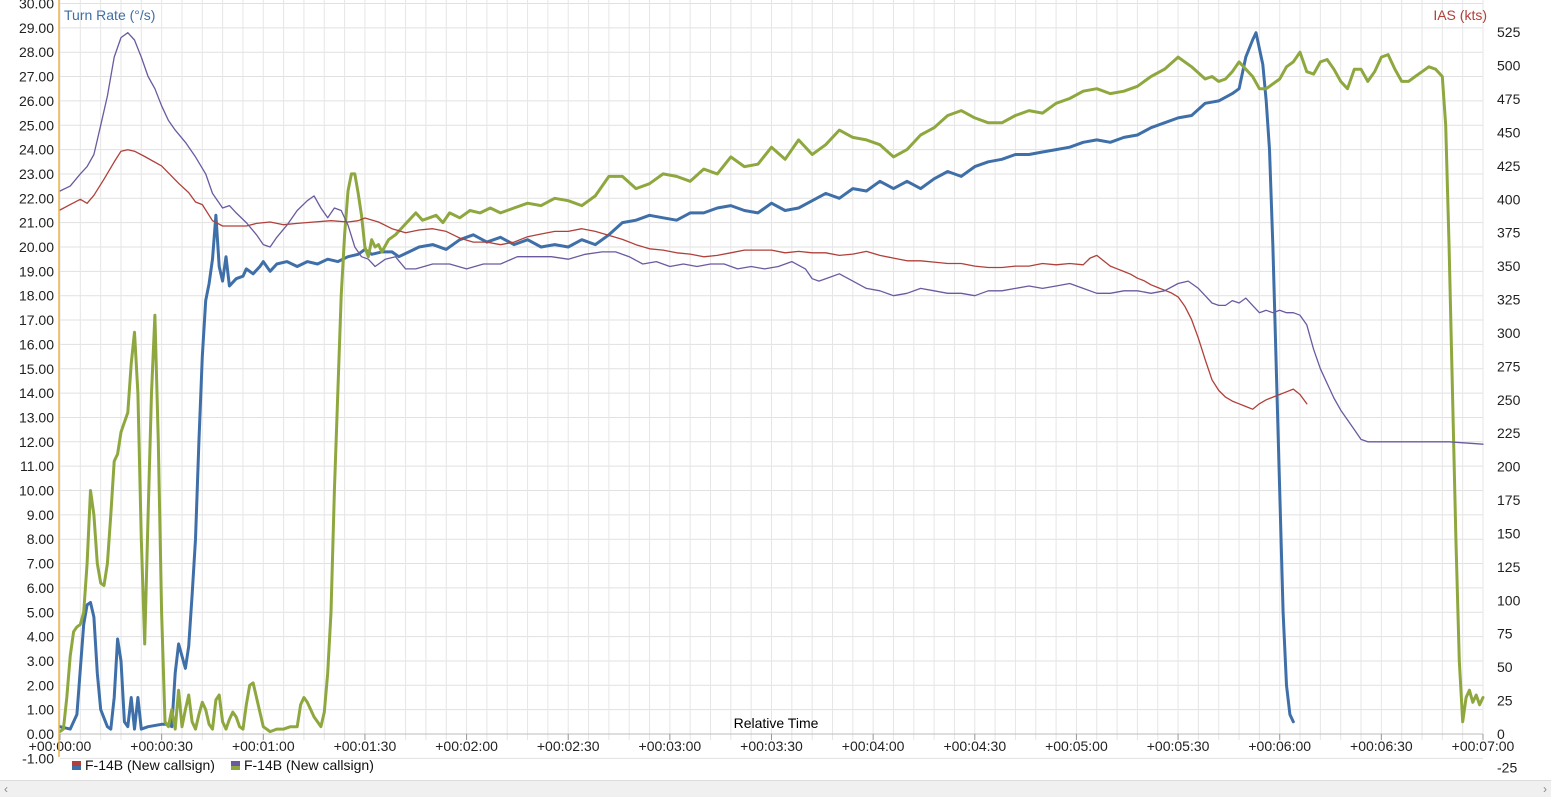 The height and width of the screenshot is (797, 1551). I want to click on left-tick-label: 10.00, so click(36, 491).